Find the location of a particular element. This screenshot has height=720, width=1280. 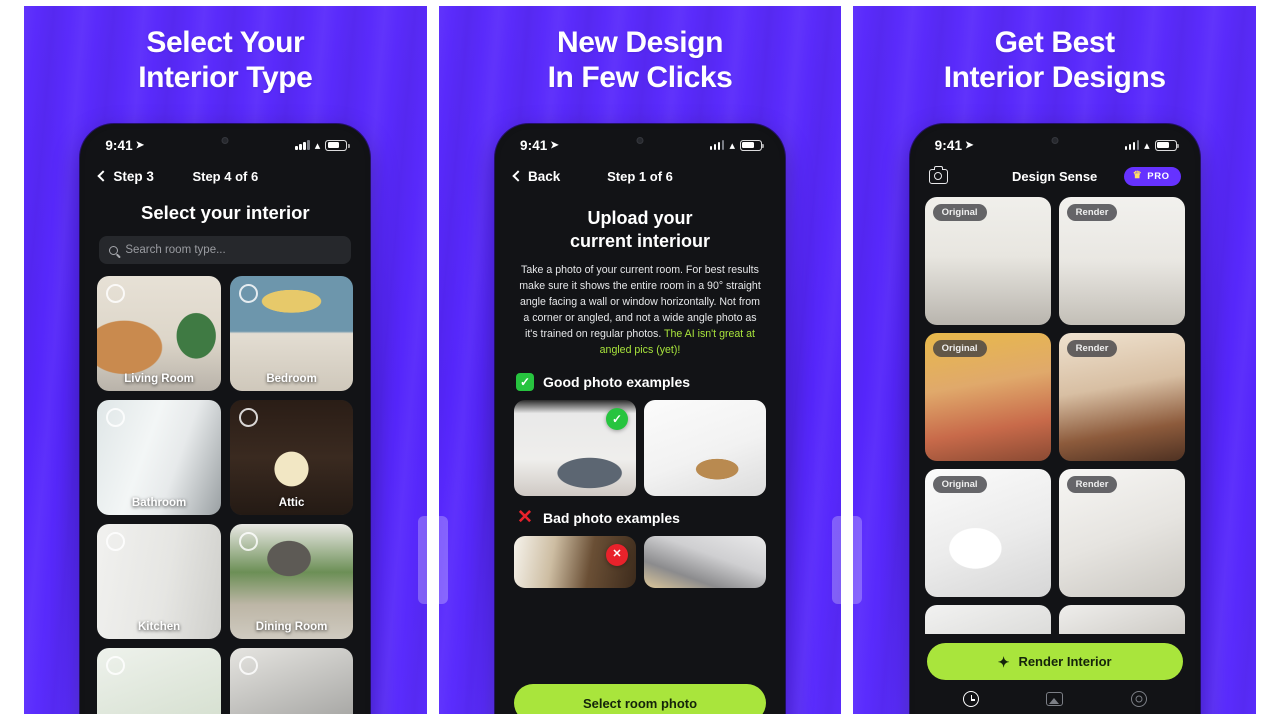

tab-settings: Settings is located at coordinates (1139, 701).